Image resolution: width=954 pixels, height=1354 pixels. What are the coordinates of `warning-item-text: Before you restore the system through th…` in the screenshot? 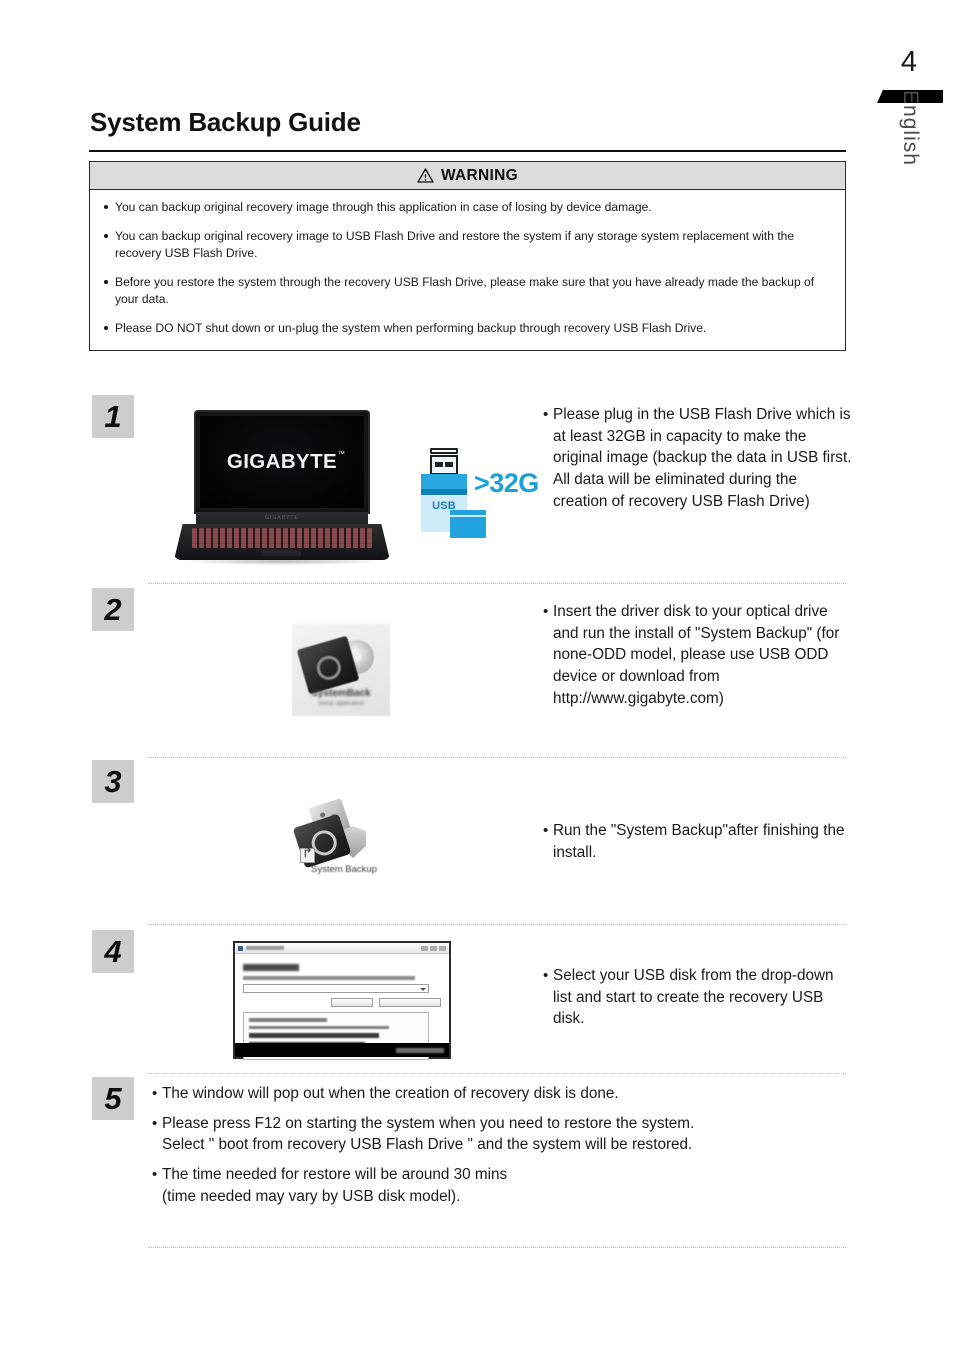 It's located at (465, 290).